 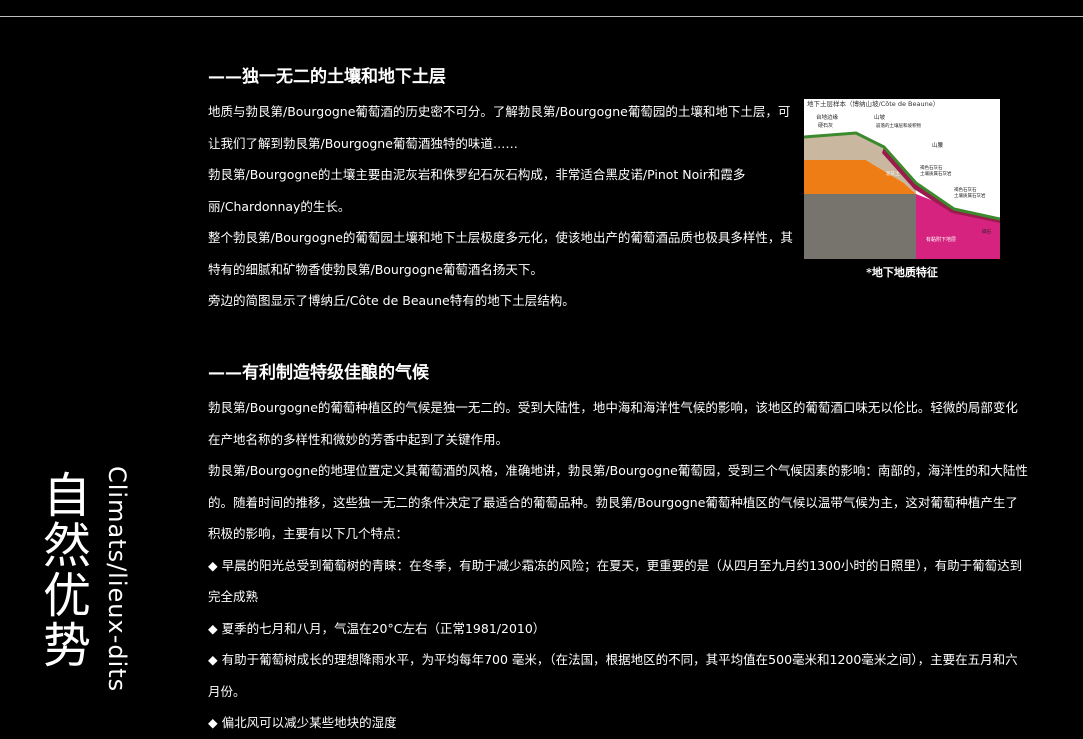 What do you see at coordinates (936, 173) in the screenshot?
I see `label-brown-sub: 土壤质属石灰岩` at bounding box center [936, 173].